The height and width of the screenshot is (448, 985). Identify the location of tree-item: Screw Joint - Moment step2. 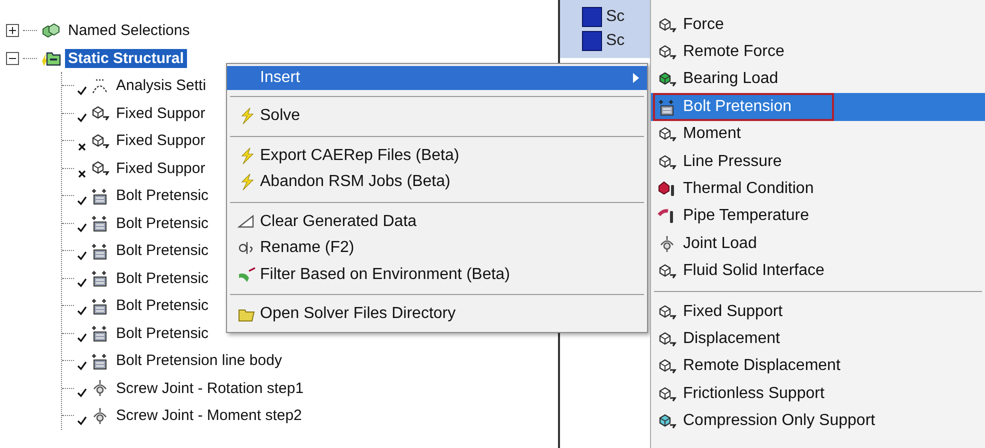
(209, 416).